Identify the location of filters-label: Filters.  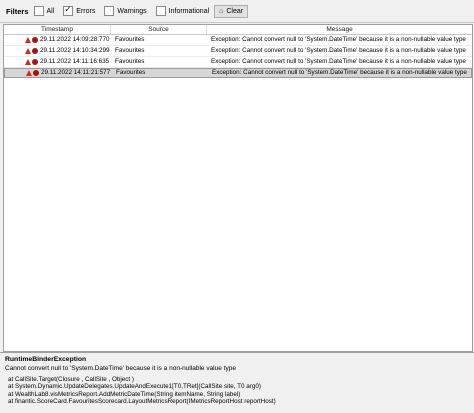
(17, 11).